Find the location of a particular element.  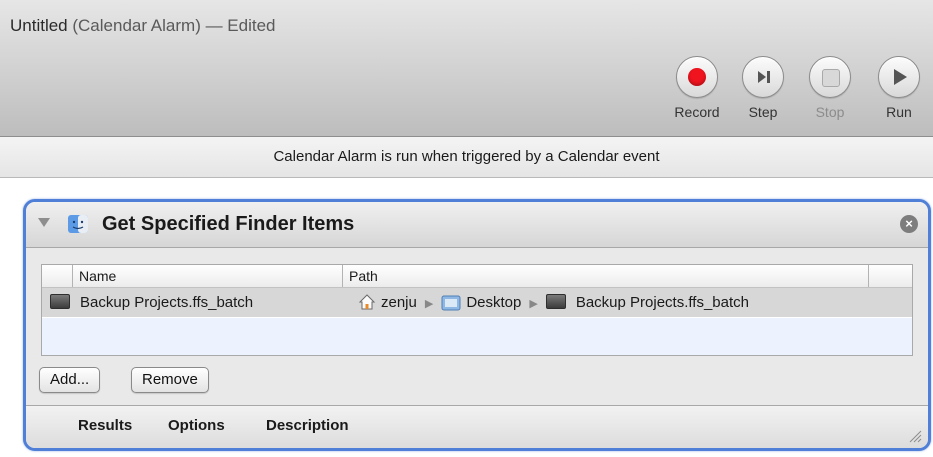

column-divider is located at coordinates (869, 276).